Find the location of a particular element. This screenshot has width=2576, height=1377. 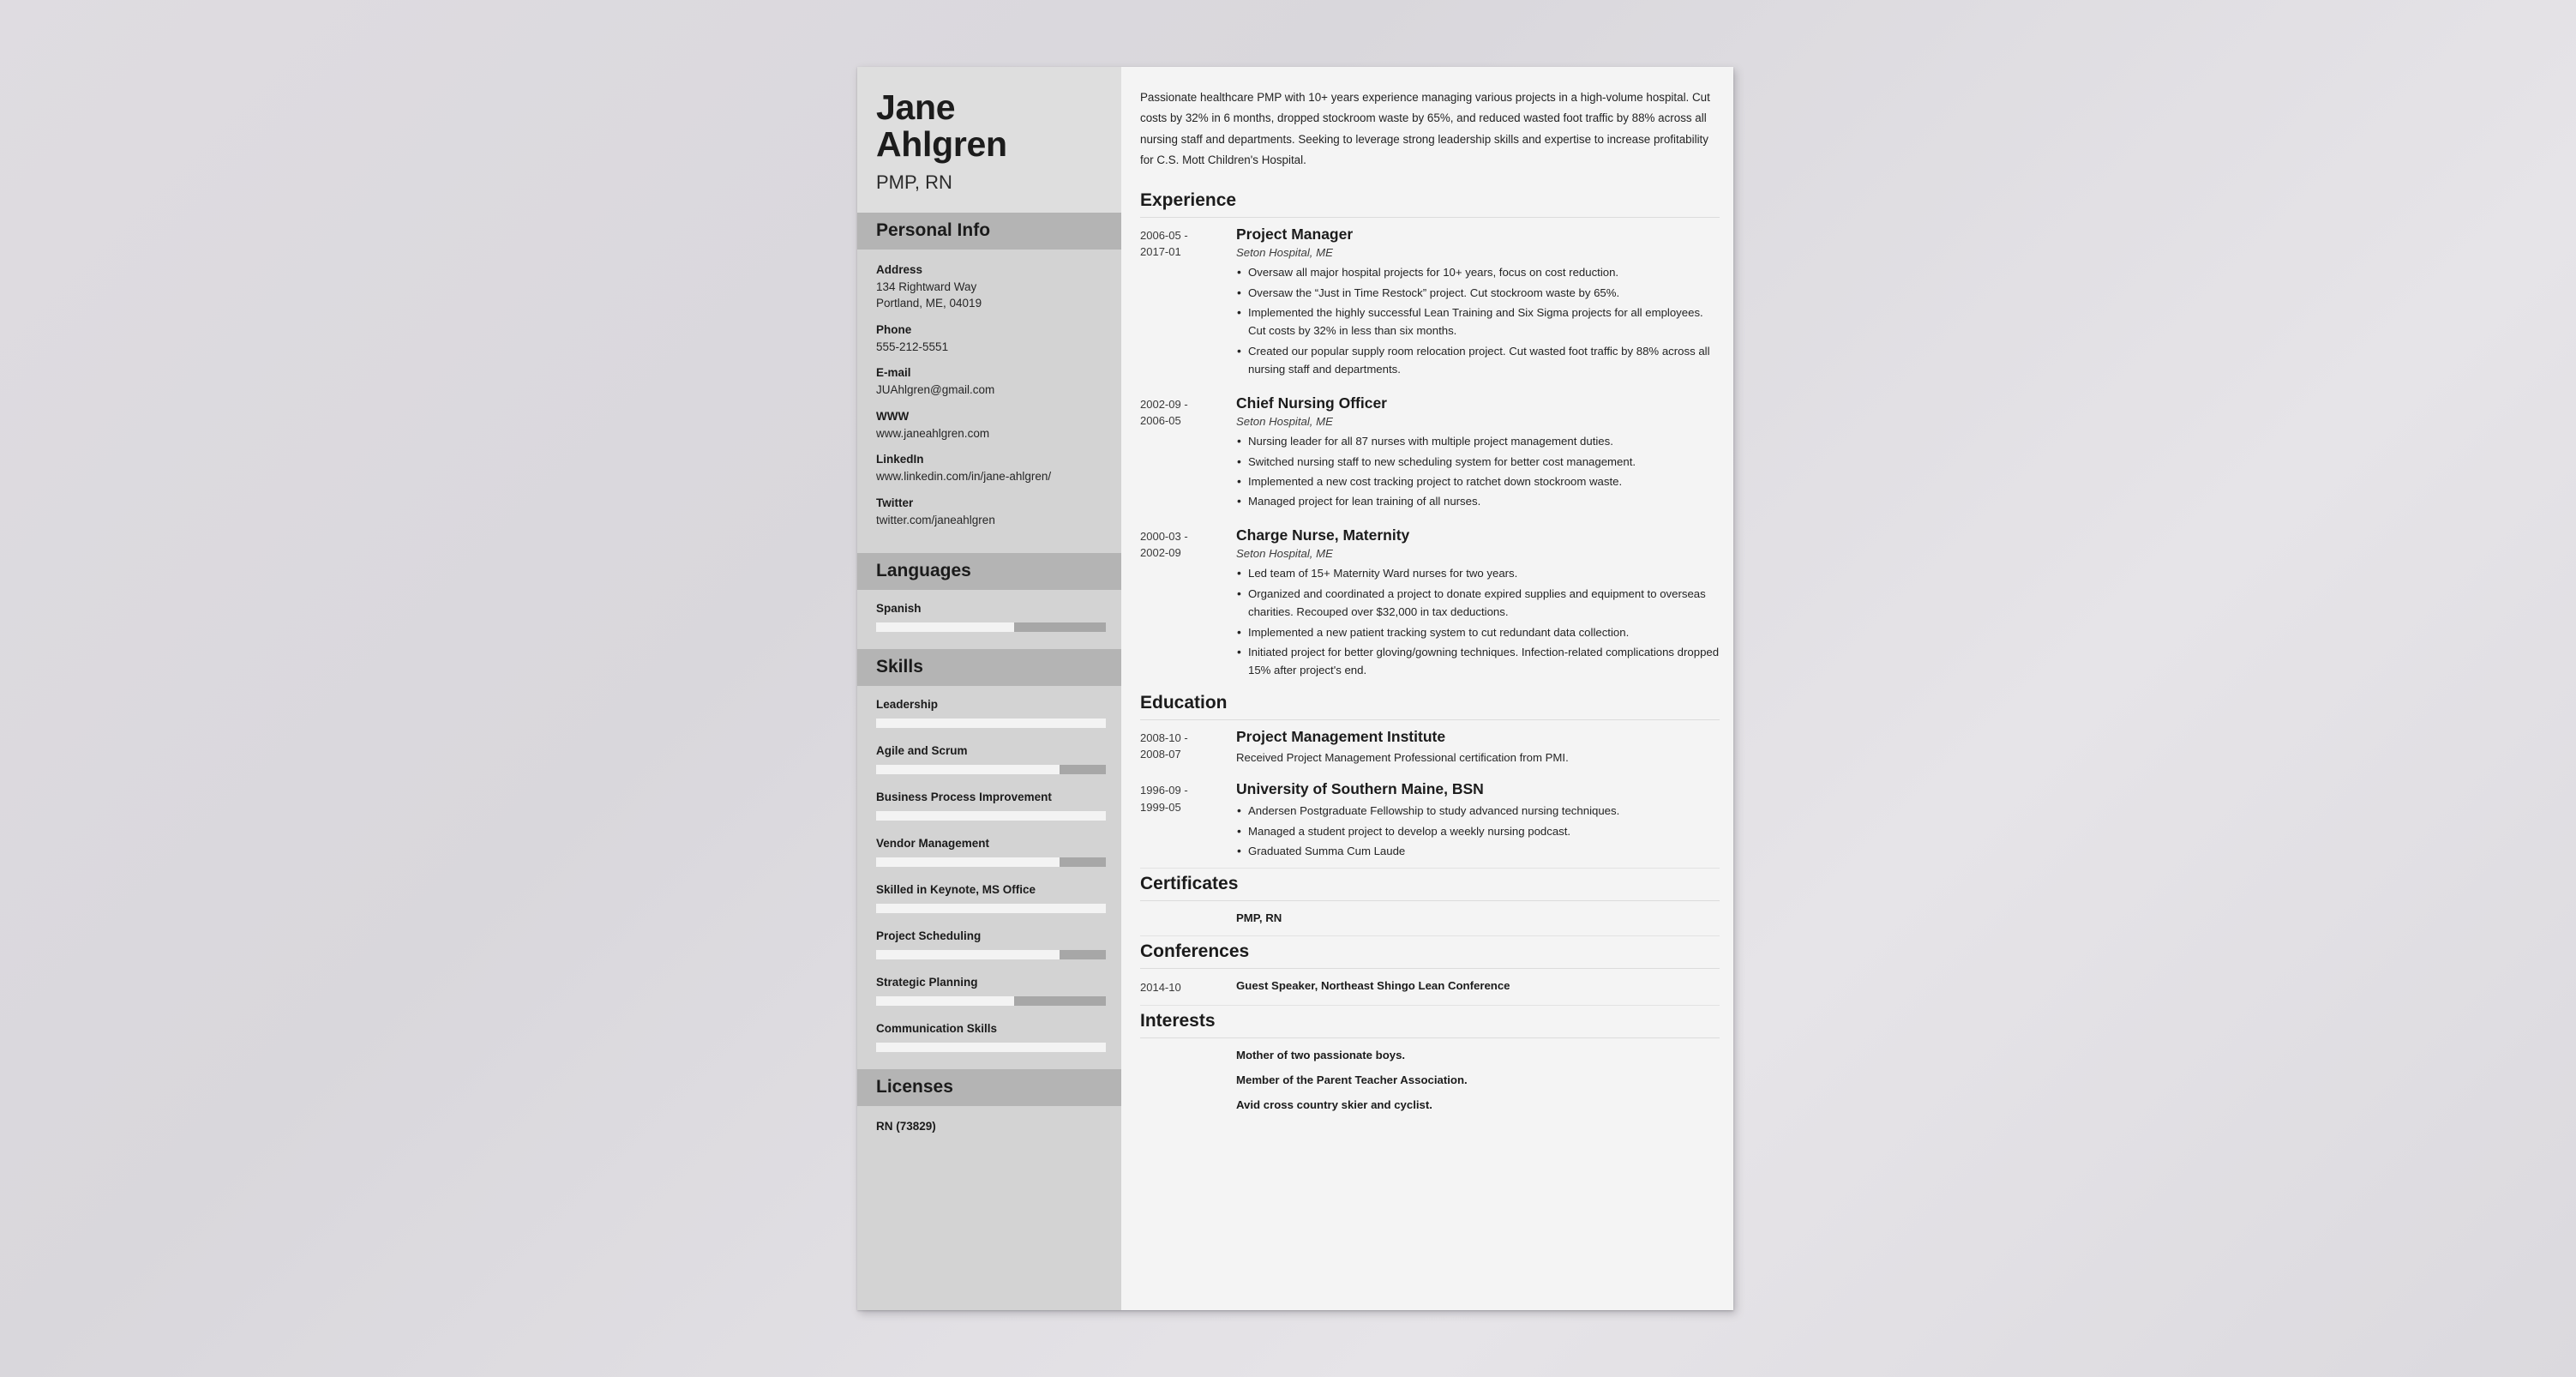

language-item: Spanish is located at coordinates (991, 616).